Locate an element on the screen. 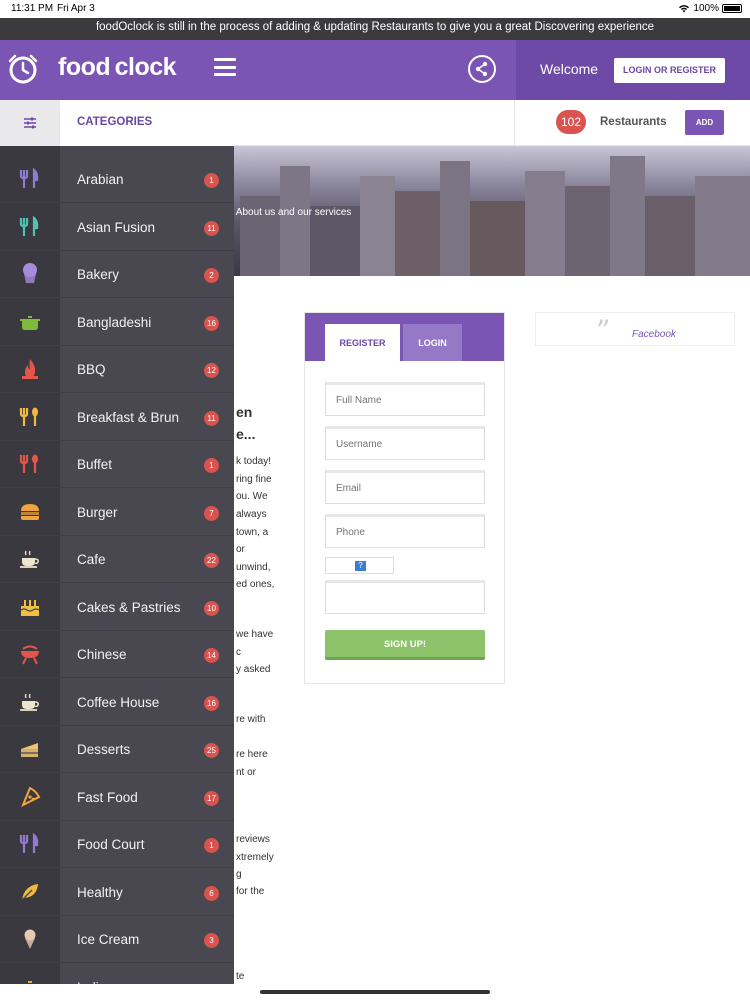  quote-icon: ” is located at coordinates (603, 330).